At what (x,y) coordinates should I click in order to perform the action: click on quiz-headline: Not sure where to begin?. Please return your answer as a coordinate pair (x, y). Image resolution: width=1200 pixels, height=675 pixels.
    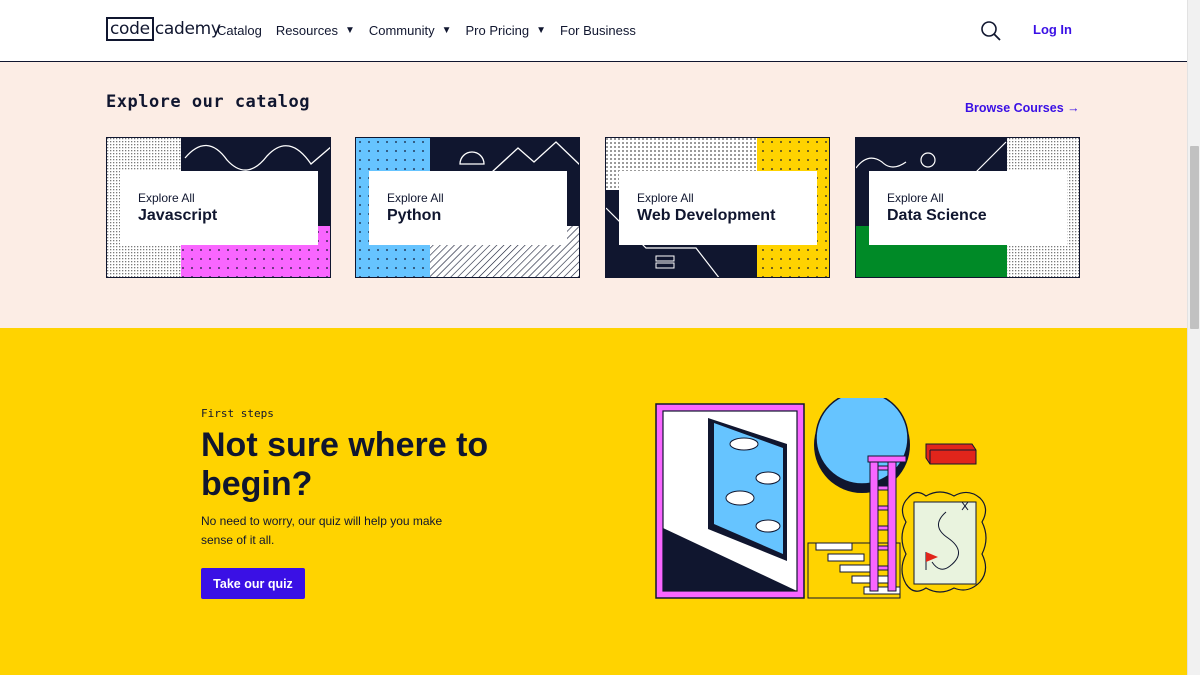
    Looking at the image, I should click on (345, 464).